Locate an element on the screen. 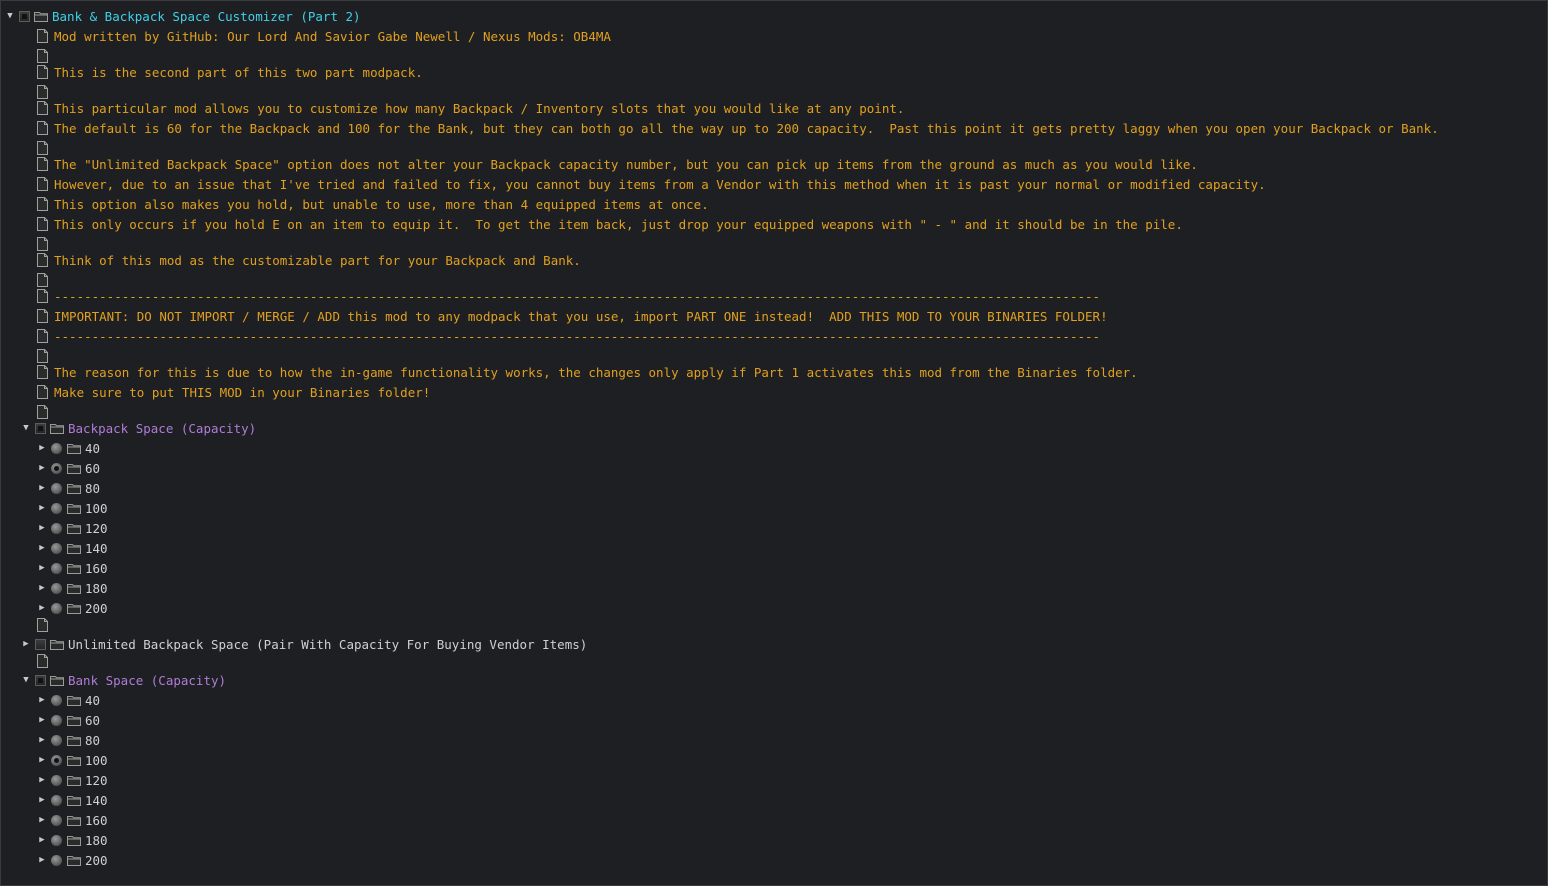 This screenshot has height=886, width=1548. backpack-option-40: ▶ 40 is located at coordinates (68, 448).